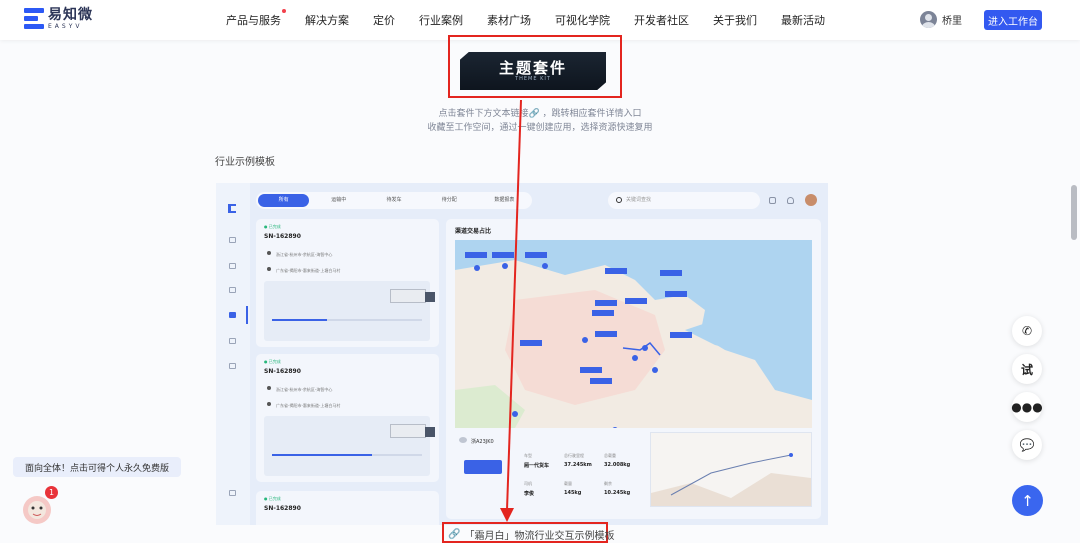 The height and width of the screenshot is (543, 1080). What do you see at coordinates (539, 534) in the screenshot?
I see `template-link-label: 「霜月白」物流行业交互示例模板` at bounding box center [539, 534].